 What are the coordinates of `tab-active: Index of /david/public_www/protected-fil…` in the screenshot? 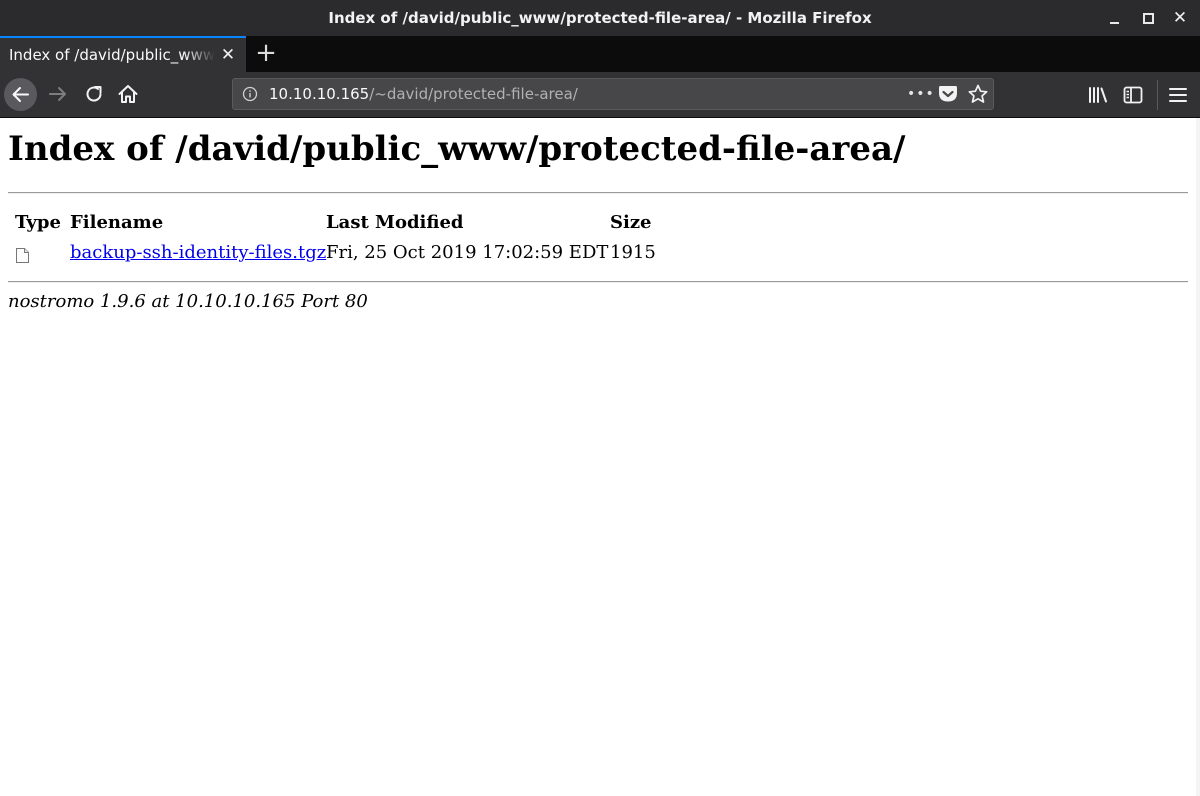 It's located at (123, 54).